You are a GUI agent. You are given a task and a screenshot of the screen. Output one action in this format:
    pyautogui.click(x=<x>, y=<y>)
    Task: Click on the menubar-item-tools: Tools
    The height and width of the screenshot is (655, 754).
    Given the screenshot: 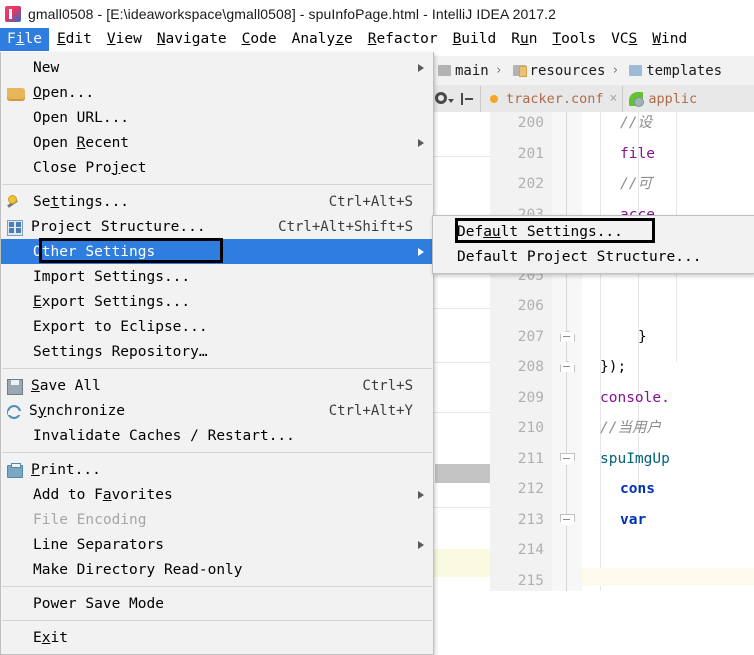 What is the action you would take?
    pyautogui.click(x=574, y=39)
    